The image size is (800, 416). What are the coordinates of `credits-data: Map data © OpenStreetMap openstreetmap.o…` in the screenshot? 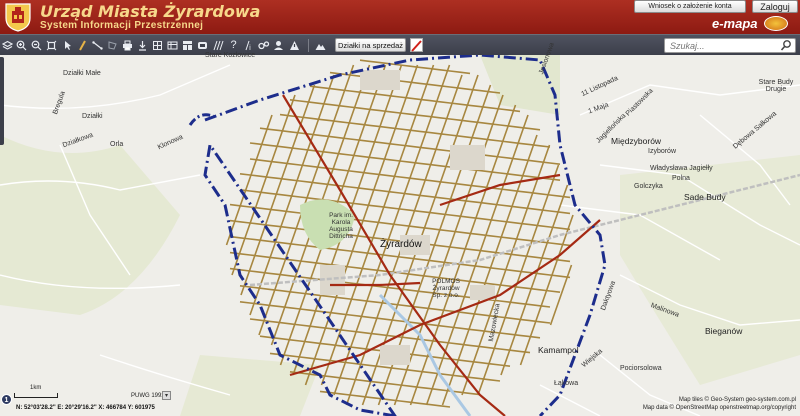 It's located at (719, 408).